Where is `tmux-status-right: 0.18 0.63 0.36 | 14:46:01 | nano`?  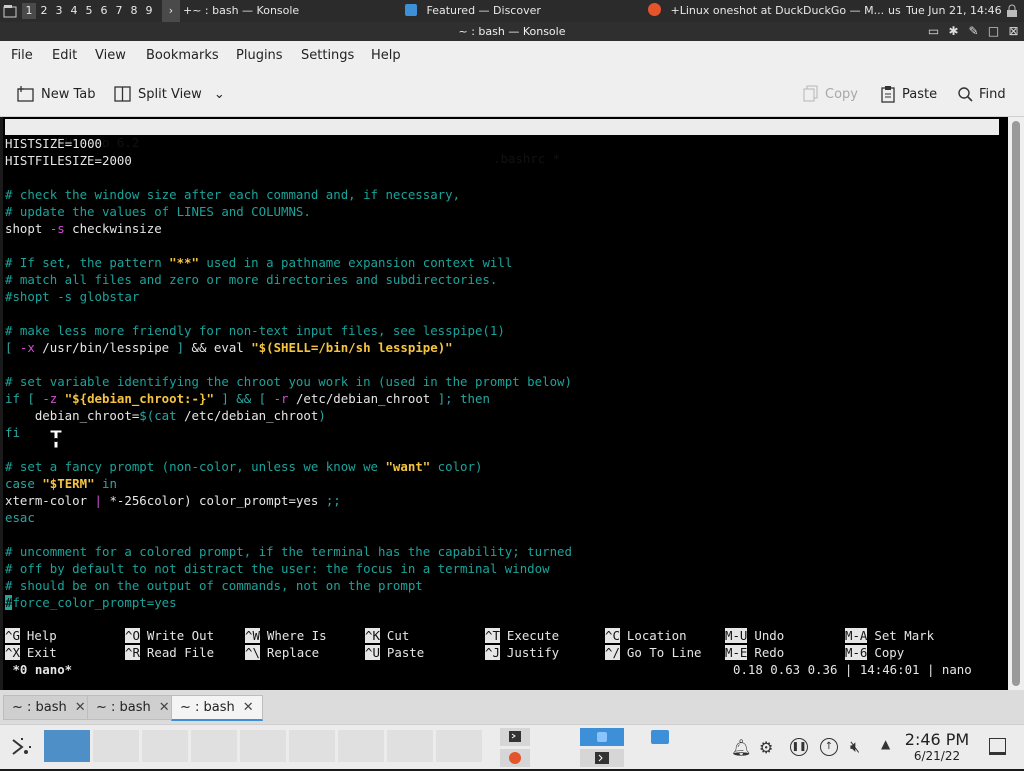 tmux-status-right: 0.18 0.63 0.36 | 14:46:01 | nano is located at coordinates (852, 669).